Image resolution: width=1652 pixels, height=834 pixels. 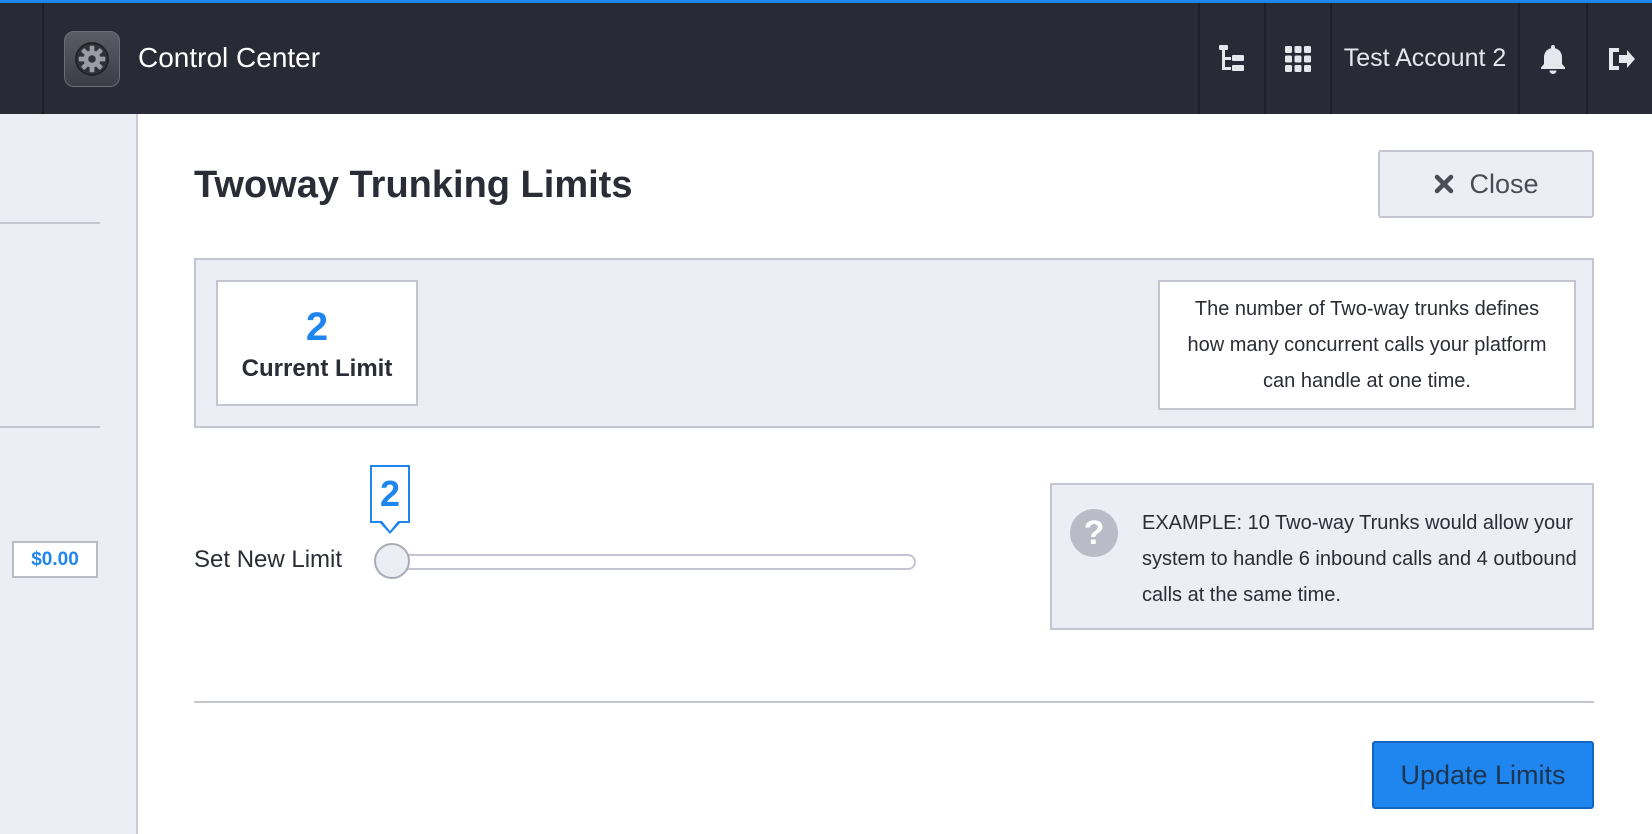 I want to click on logout-icon, so click(x=1622, y=58).